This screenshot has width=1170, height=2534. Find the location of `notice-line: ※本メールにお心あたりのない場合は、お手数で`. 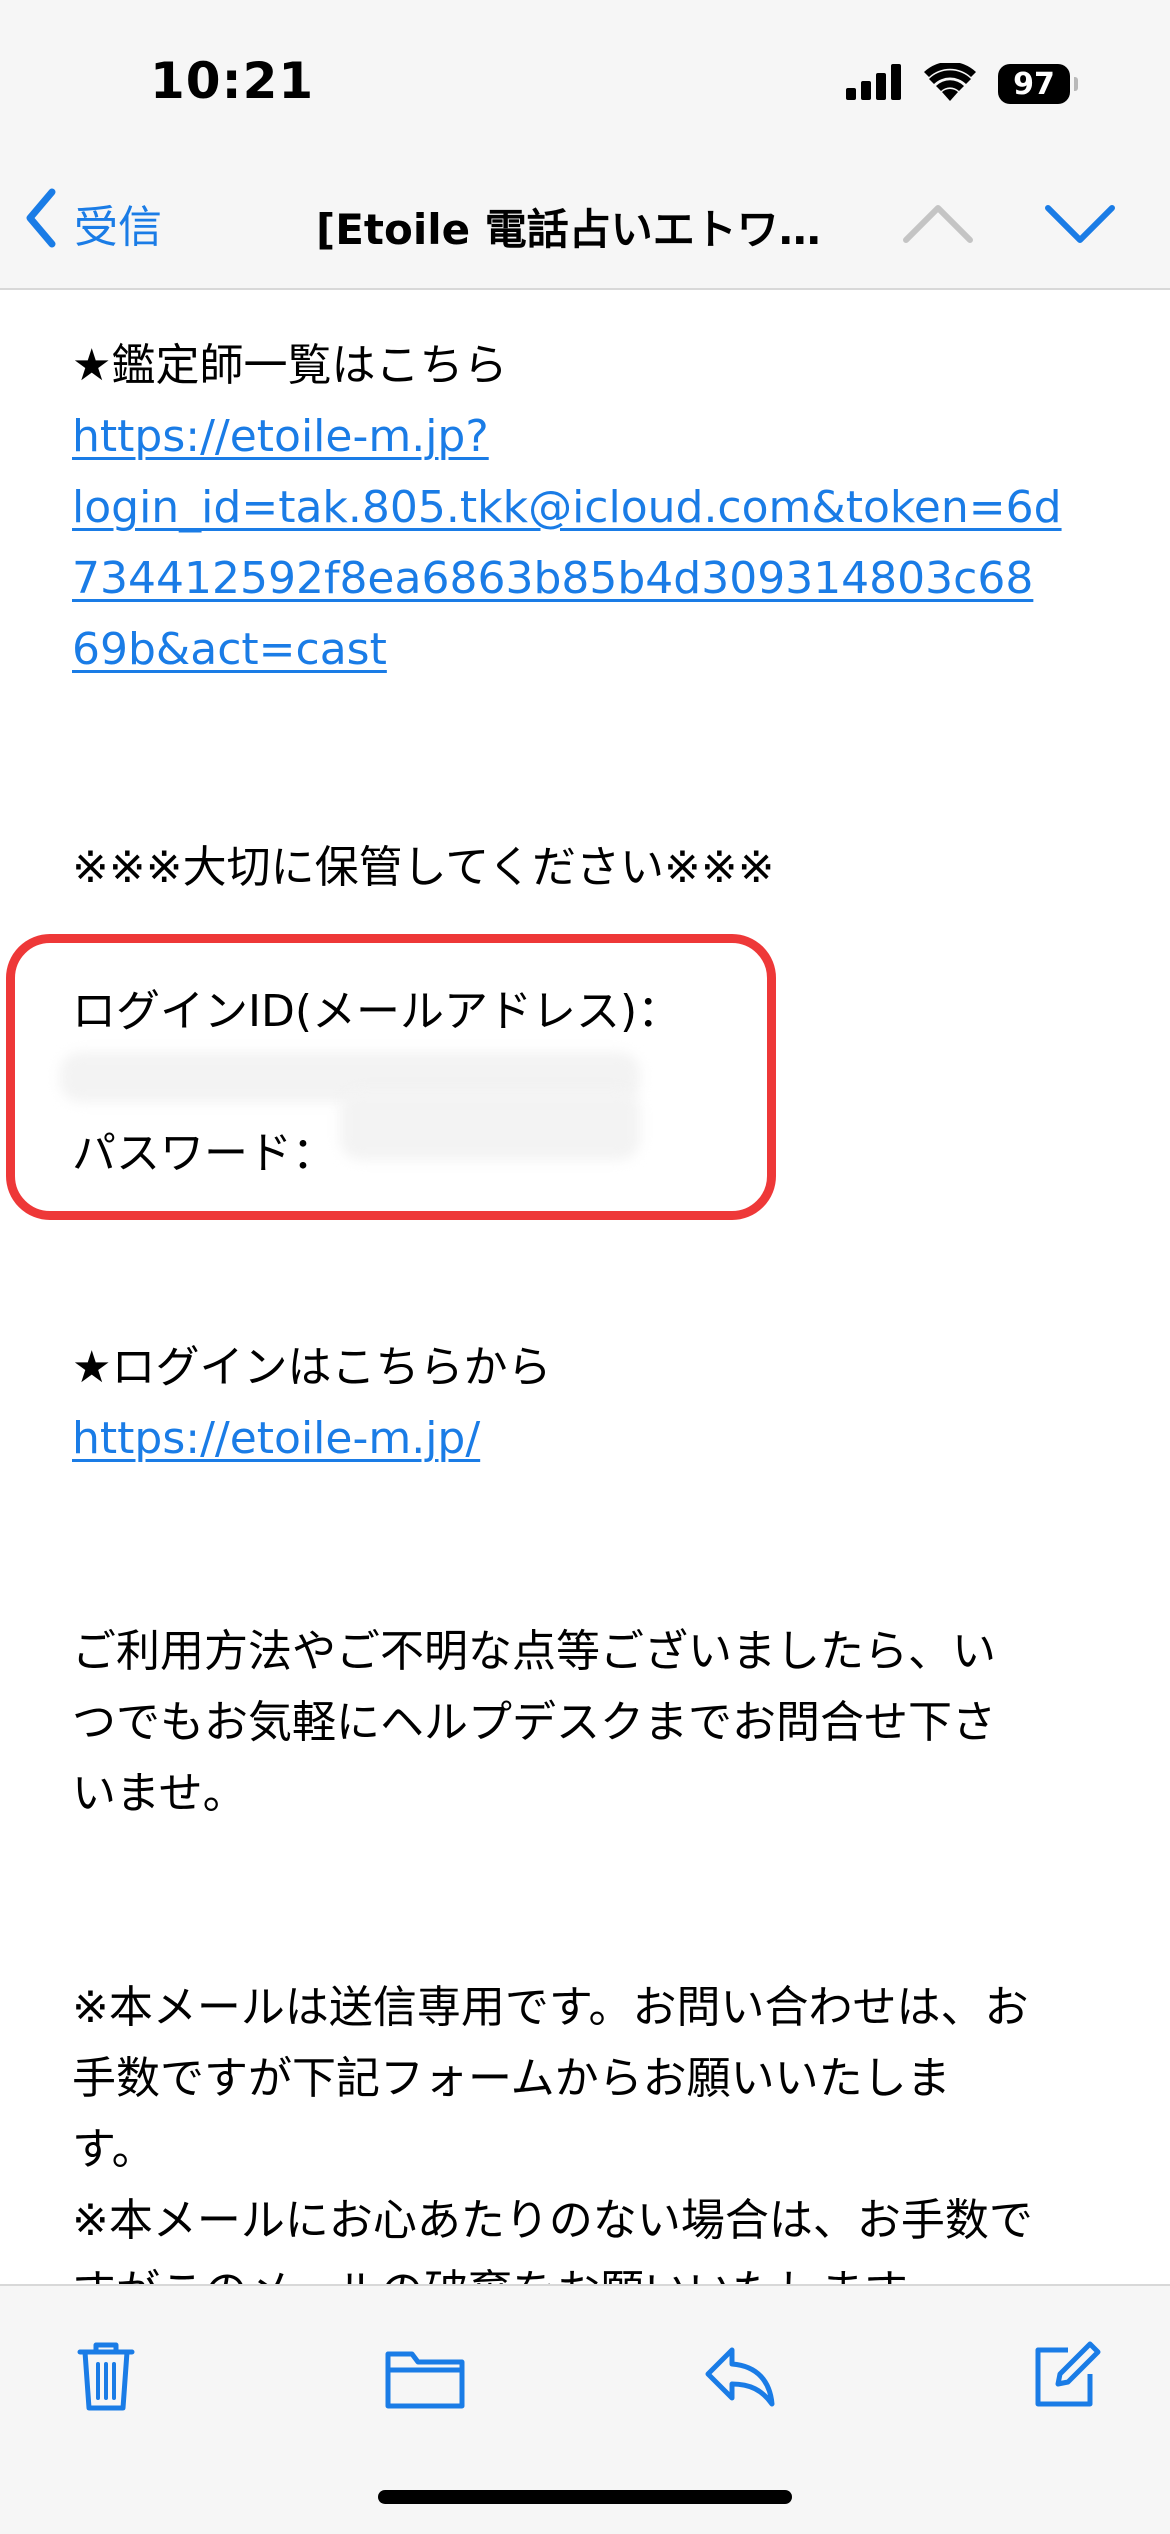

notice-line: ※本メールにお心あたりのない場合は、お手数で is located at coordinates (552, 2220).